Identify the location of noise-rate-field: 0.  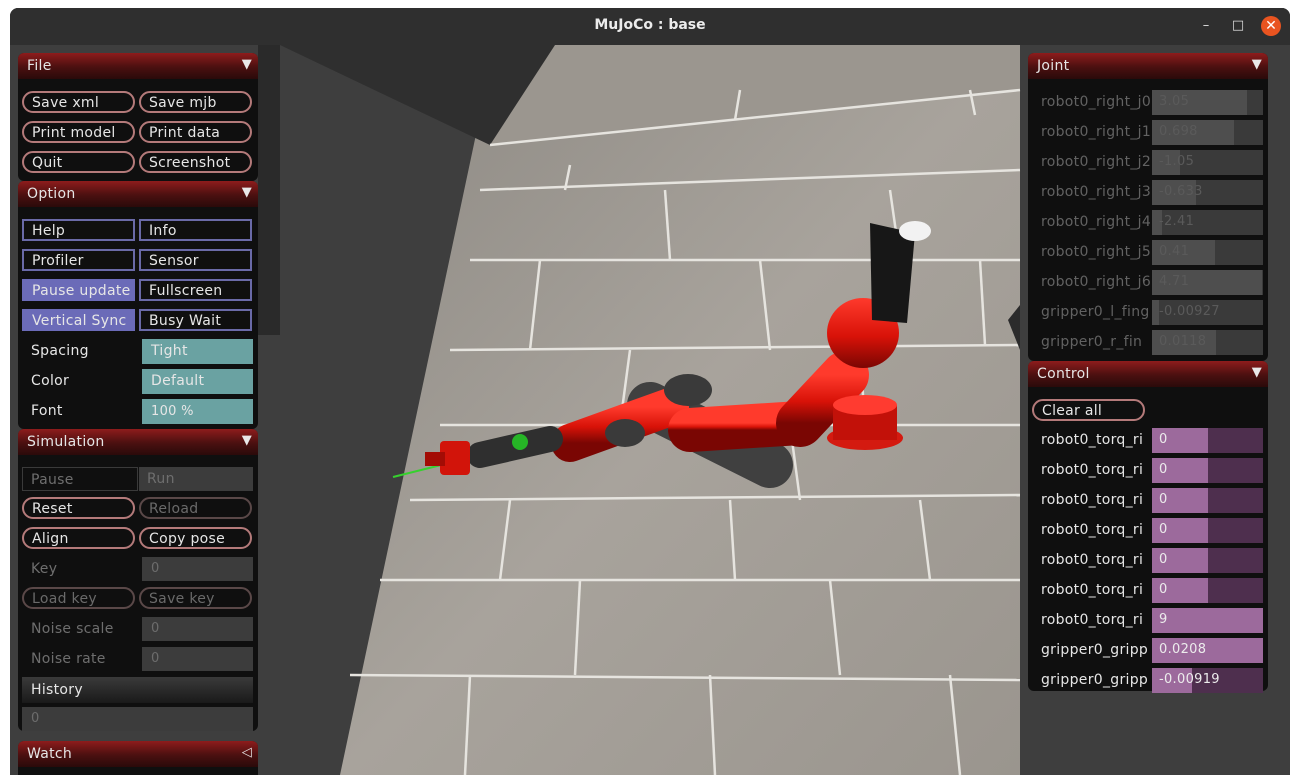
(197, 659).